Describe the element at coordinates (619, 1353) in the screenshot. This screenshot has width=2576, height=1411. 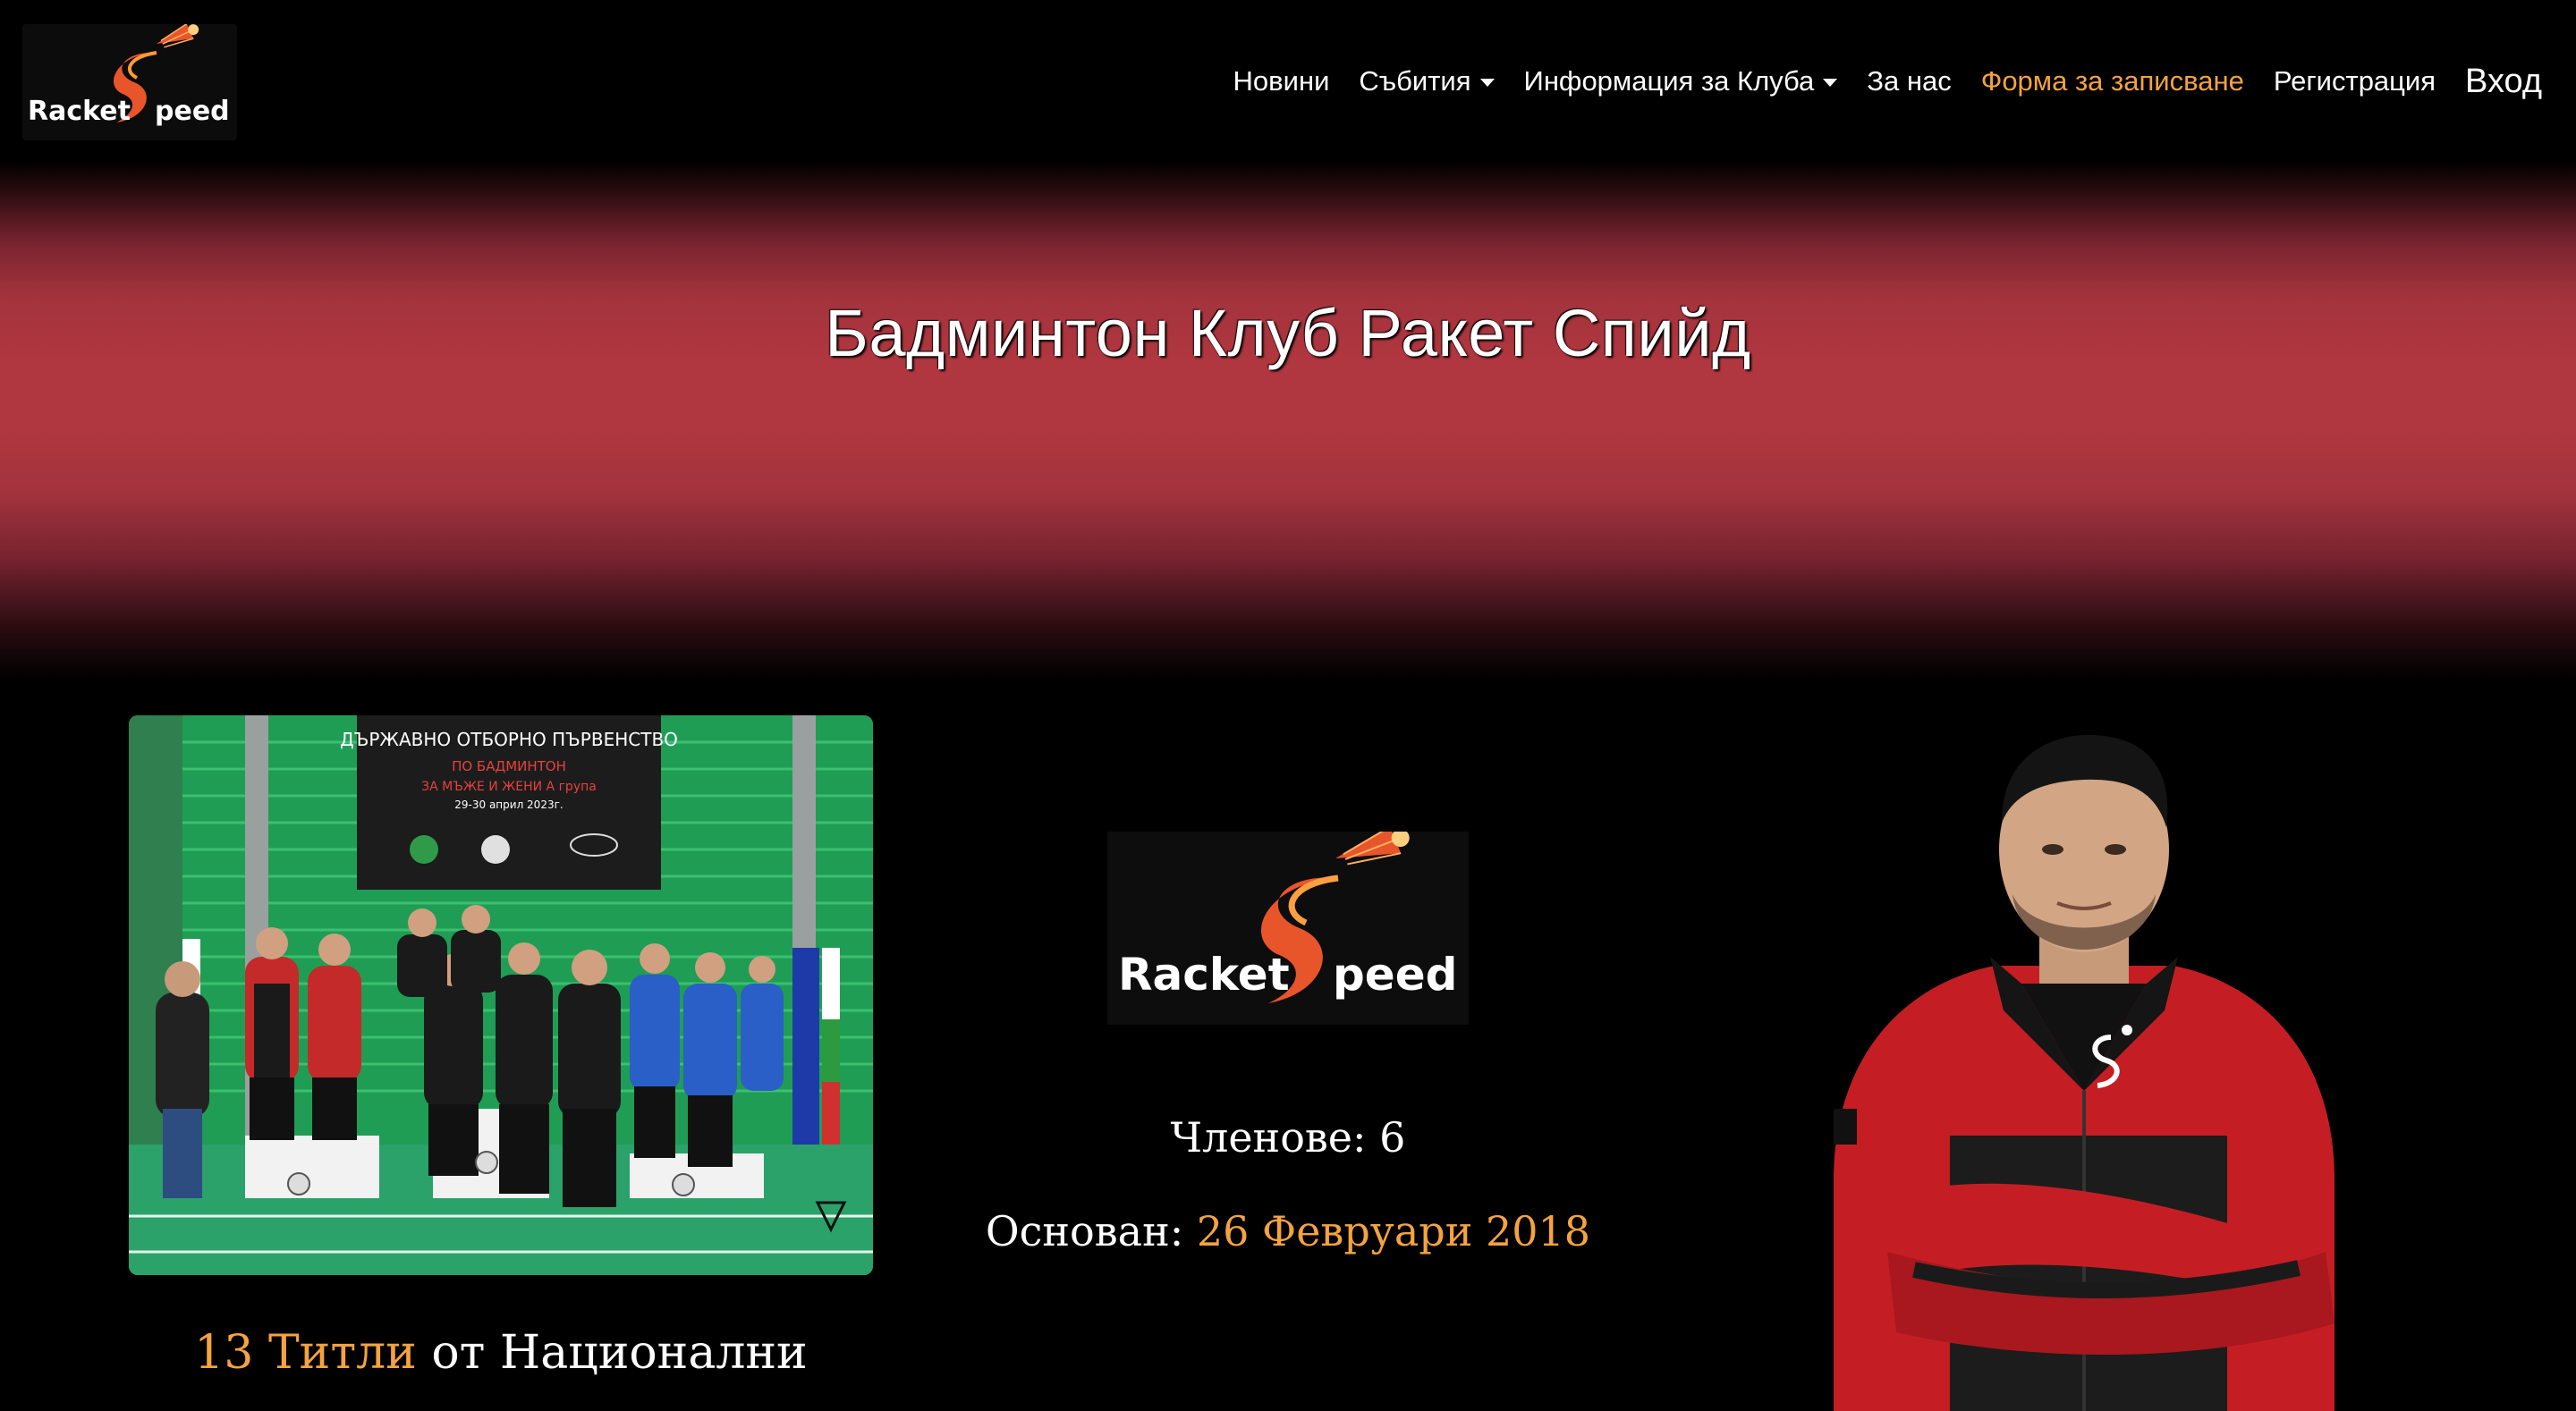
I see `titles-suffix: от Национални` at that location.